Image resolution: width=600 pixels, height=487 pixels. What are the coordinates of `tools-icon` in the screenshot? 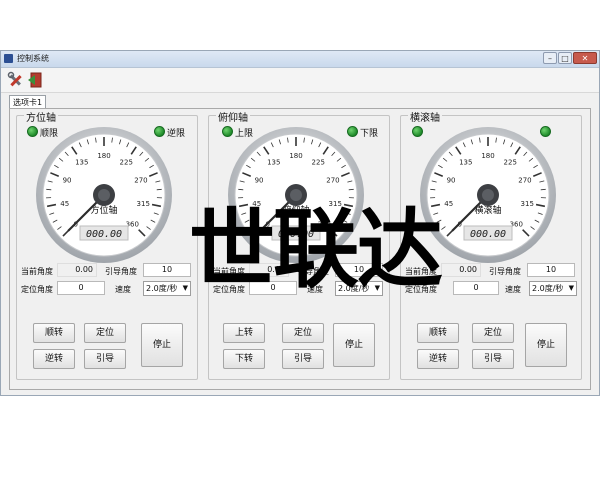 It's located at (16, 80).